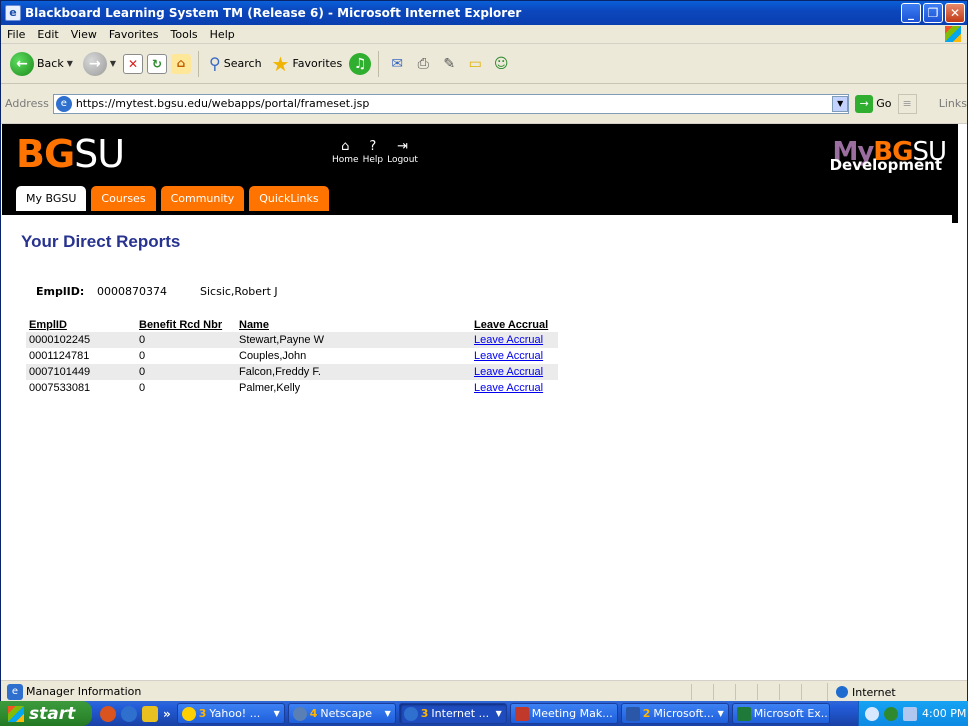 This screenshot has width=968, height=726. Describe the element at coordinates (41, 64) in the screenshot. I see `back-button: ← Back ▼` at that location.